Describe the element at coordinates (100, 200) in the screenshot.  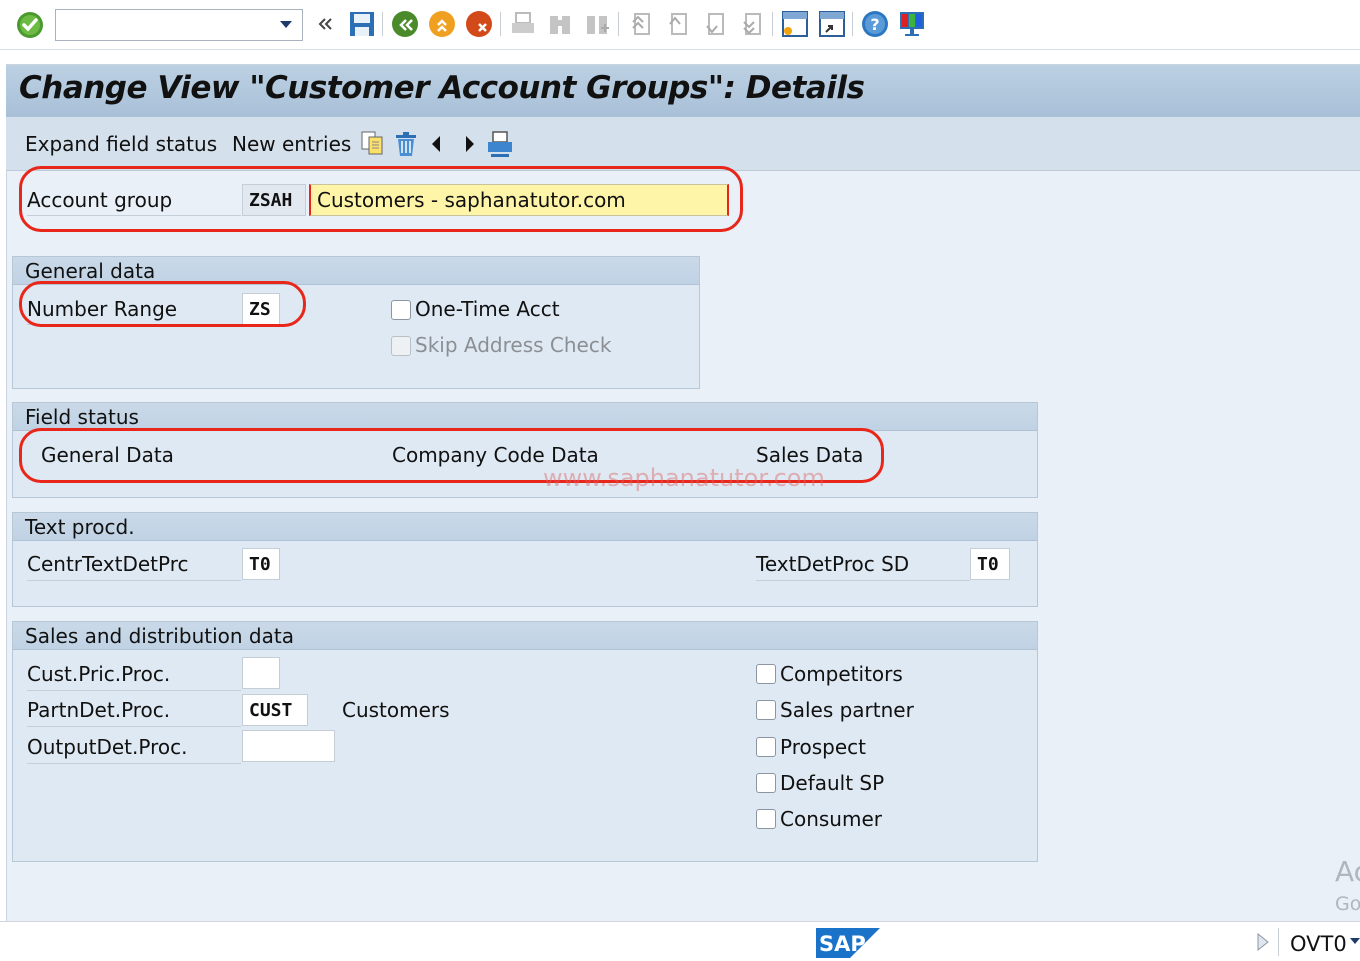
I see `account-group-label: Account group` at that location.